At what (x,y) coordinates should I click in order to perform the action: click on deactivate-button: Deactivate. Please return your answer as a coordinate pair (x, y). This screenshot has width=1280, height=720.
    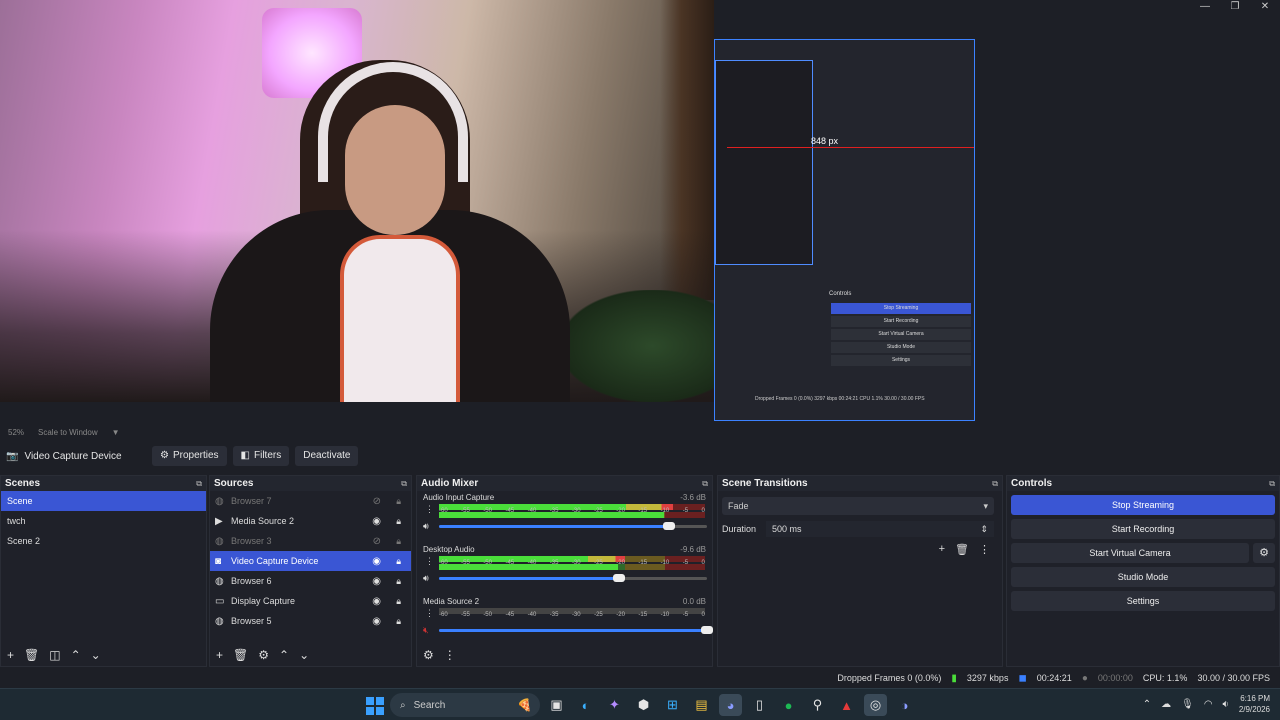
    Looking at the image, I should click on (327, 456).